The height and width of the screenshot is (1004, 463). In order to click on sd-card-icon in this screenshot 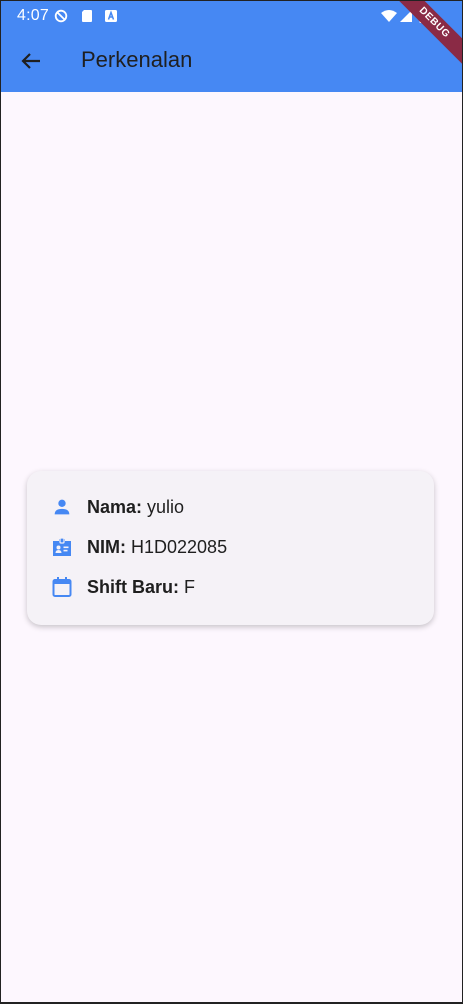, I will do `click(87, 16)`.